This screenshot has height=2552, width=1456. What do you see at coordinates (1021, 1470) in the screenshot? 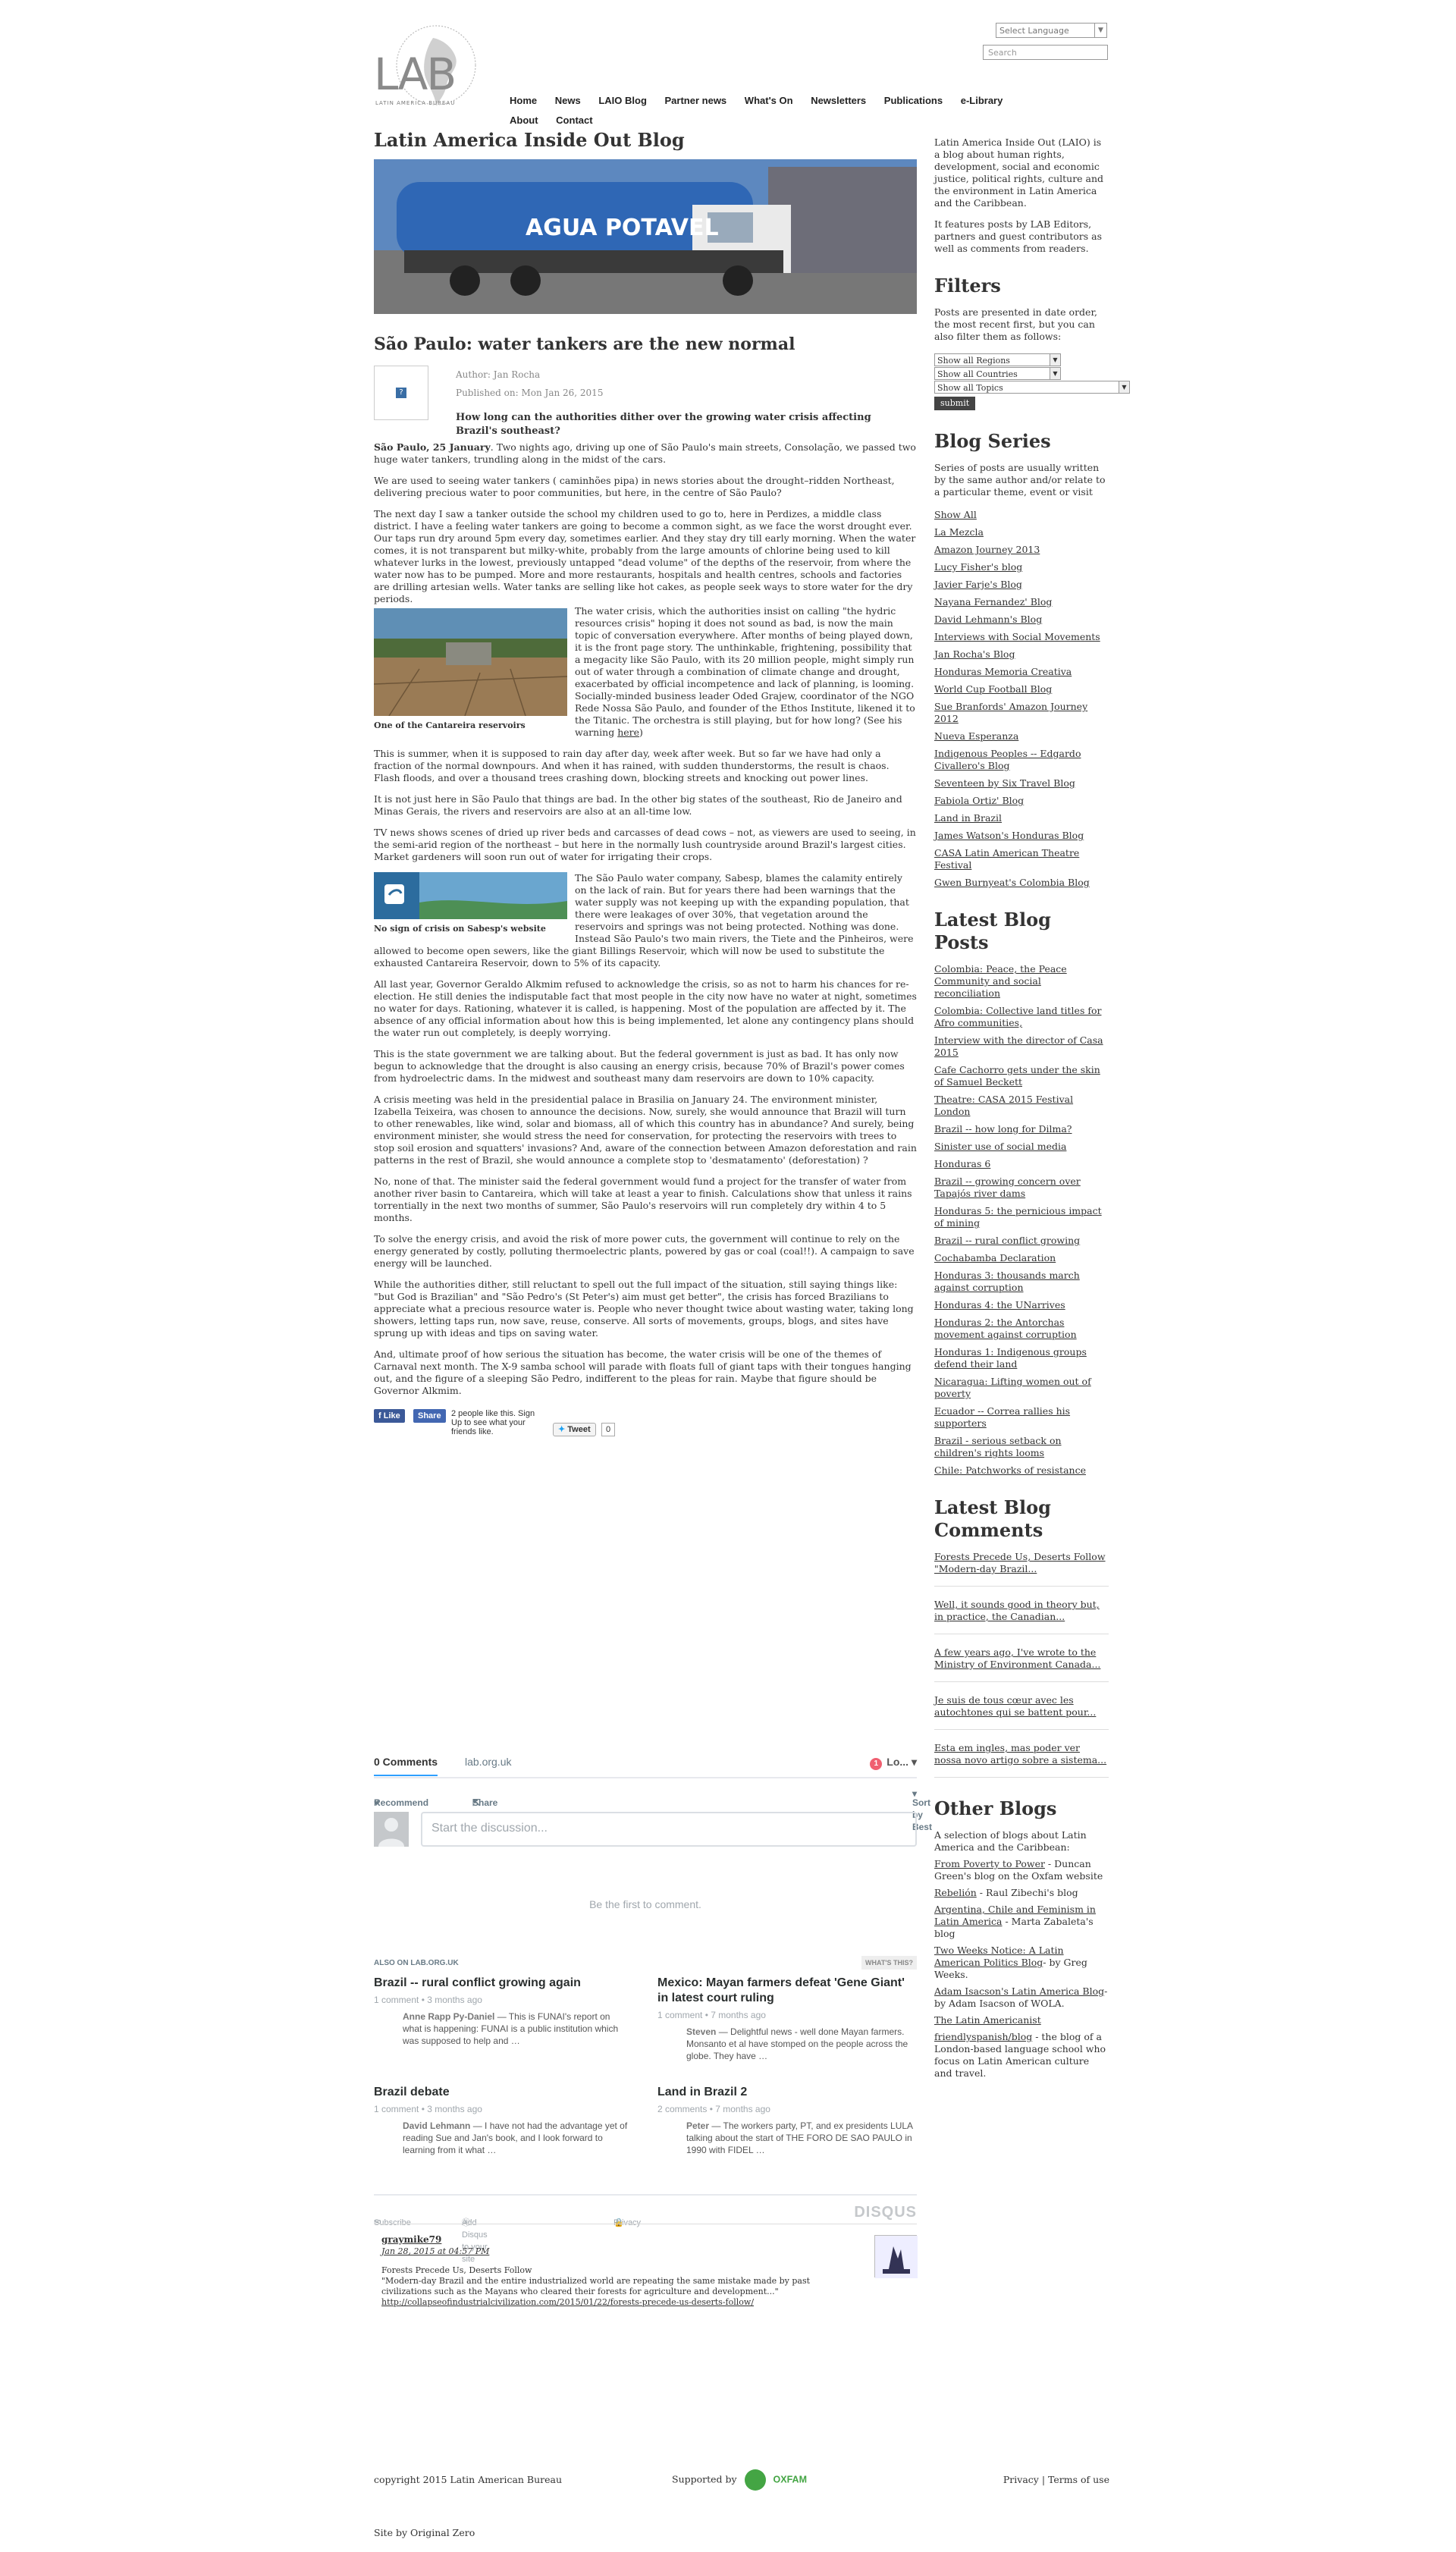
I see `latest-post-link: Chile: Patchworks of resistance` at bounding box center [1021, 1470].